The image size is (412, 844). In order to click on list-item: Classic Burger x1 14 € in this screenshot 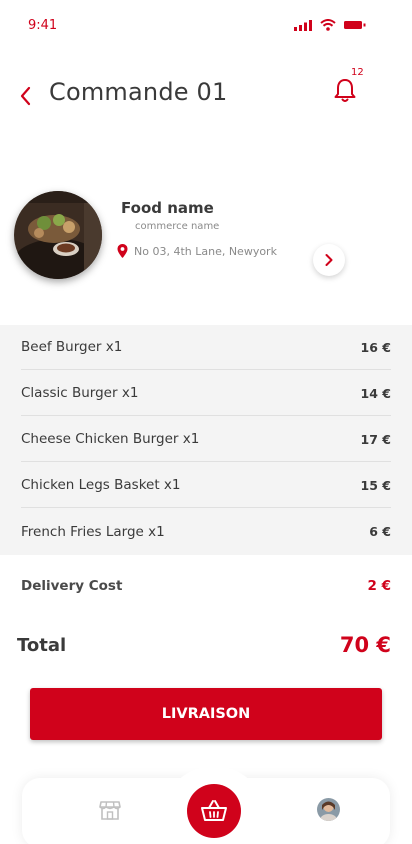, I will do `click(206, 393)`.